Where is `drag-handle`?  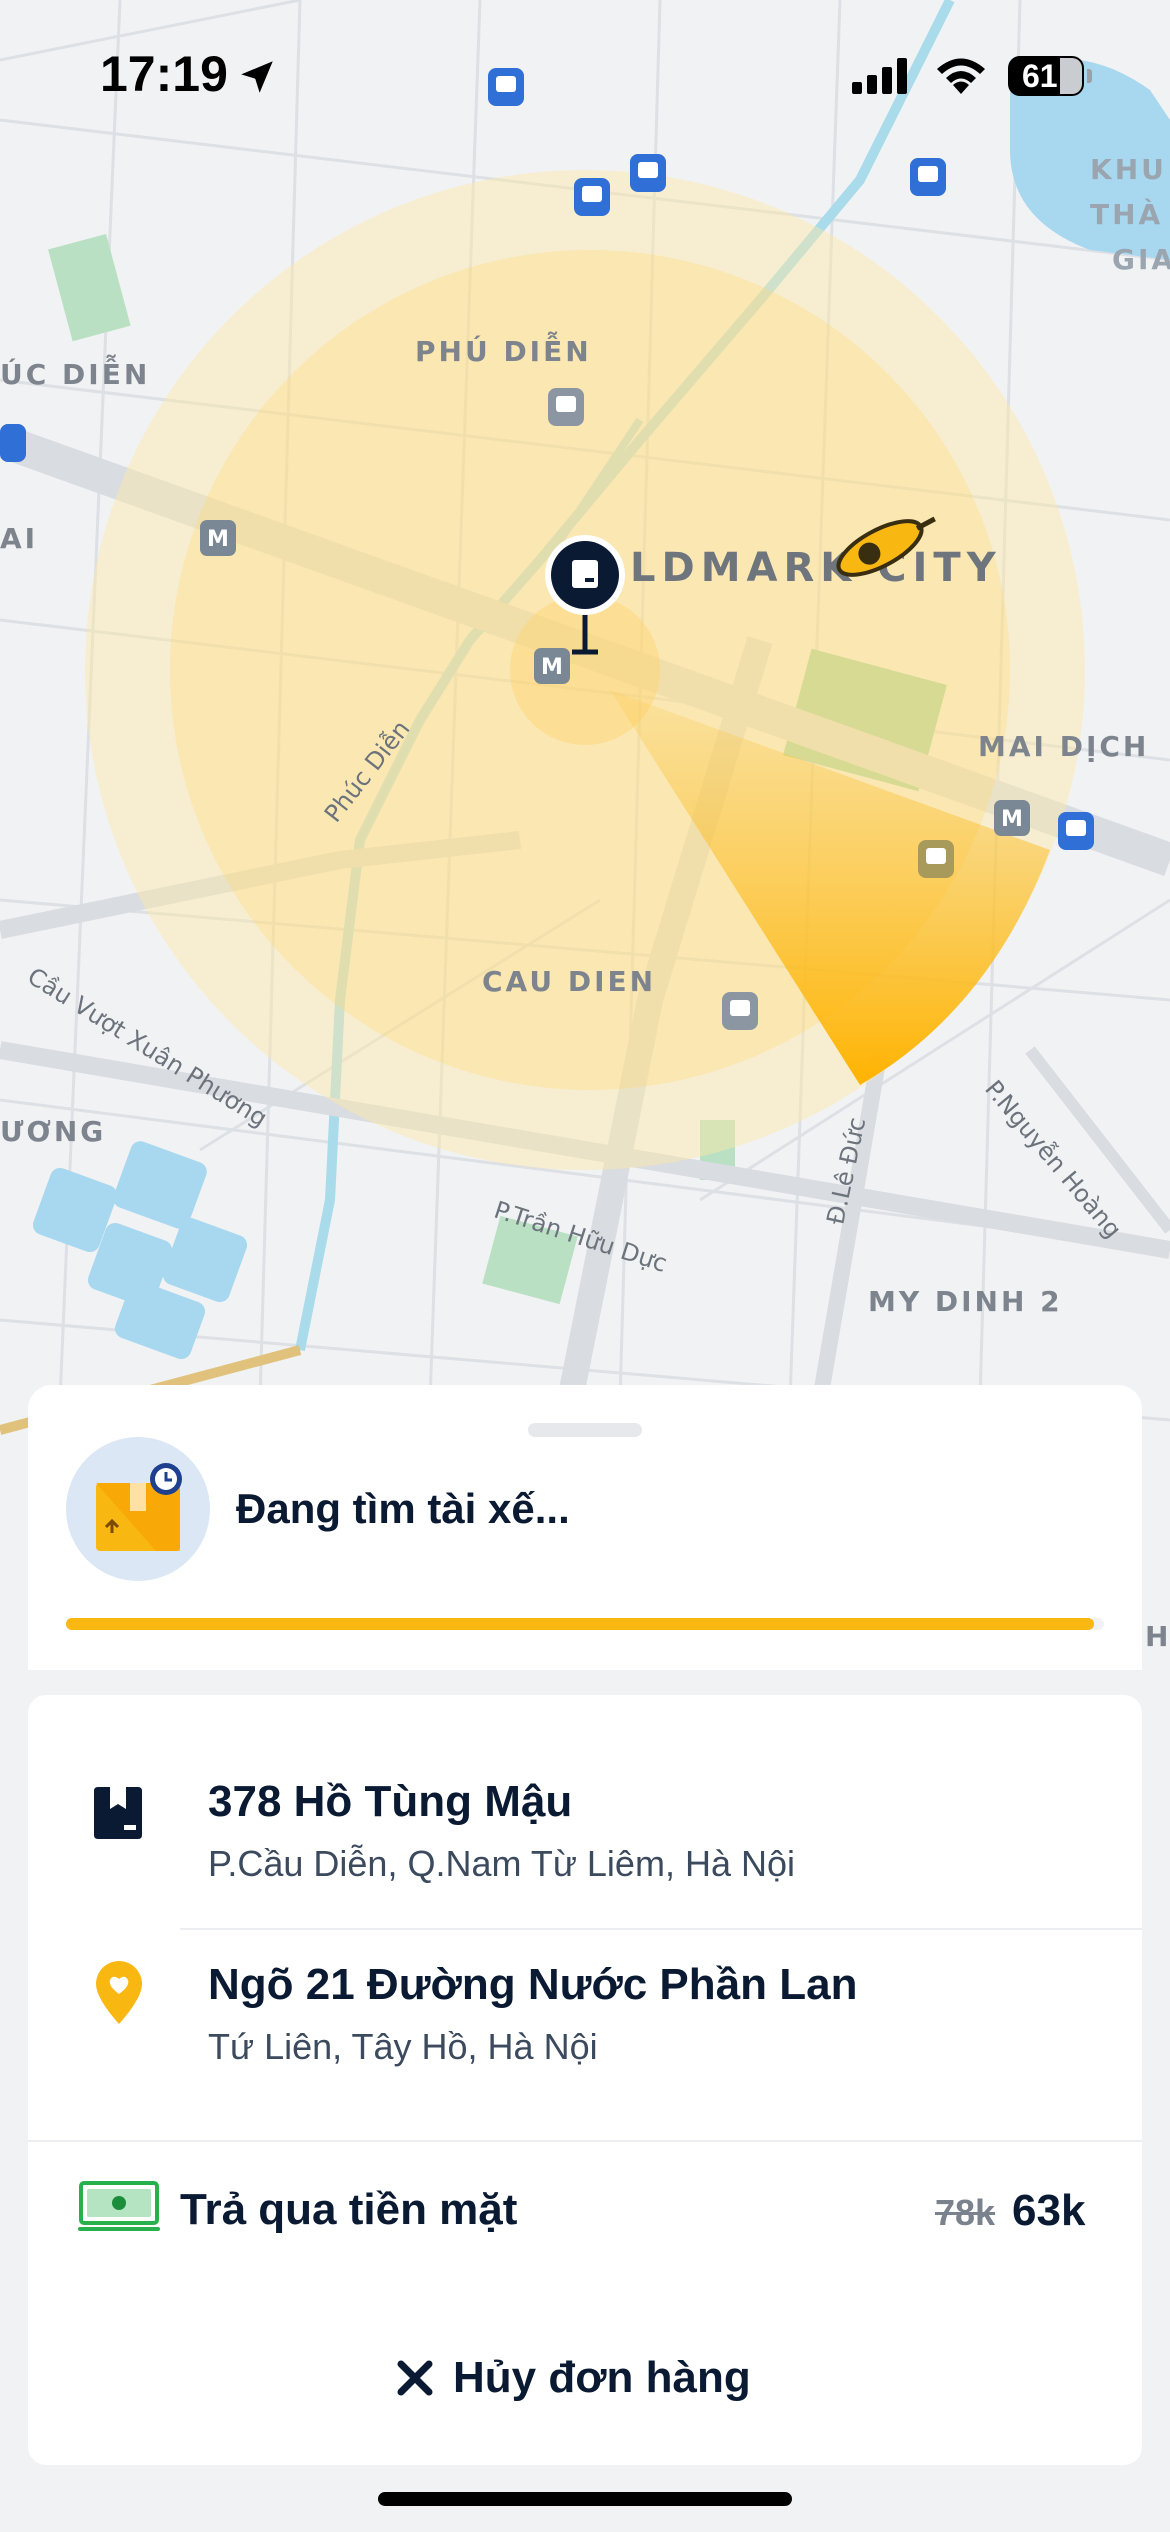 drag-handle is located at coordinates (585, 1430).